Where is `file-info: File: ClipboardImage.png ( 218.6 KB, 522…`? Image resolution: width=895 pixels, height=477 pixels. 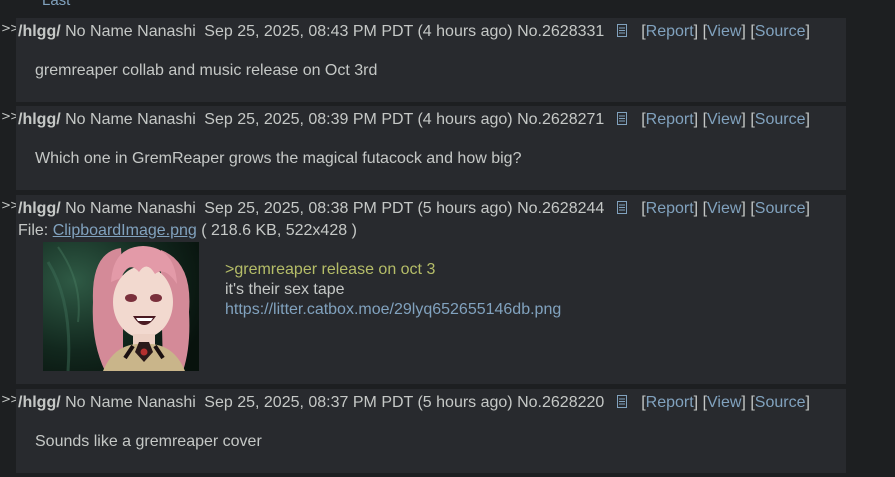
file-info: File: ClipboardImage.png ( 218.6 KB, 522… is located at coordinates (187, 231).